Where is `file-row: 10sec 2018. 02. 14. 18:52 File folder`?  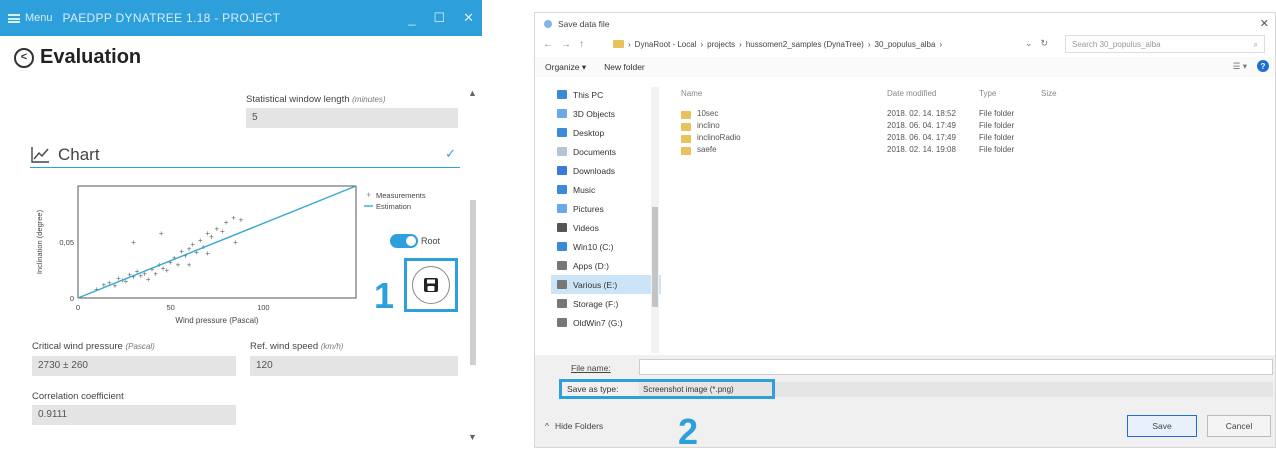 file-row: 10sec 2018. 02. 14. 18:52 File folder is located at coordinates (970, 115).